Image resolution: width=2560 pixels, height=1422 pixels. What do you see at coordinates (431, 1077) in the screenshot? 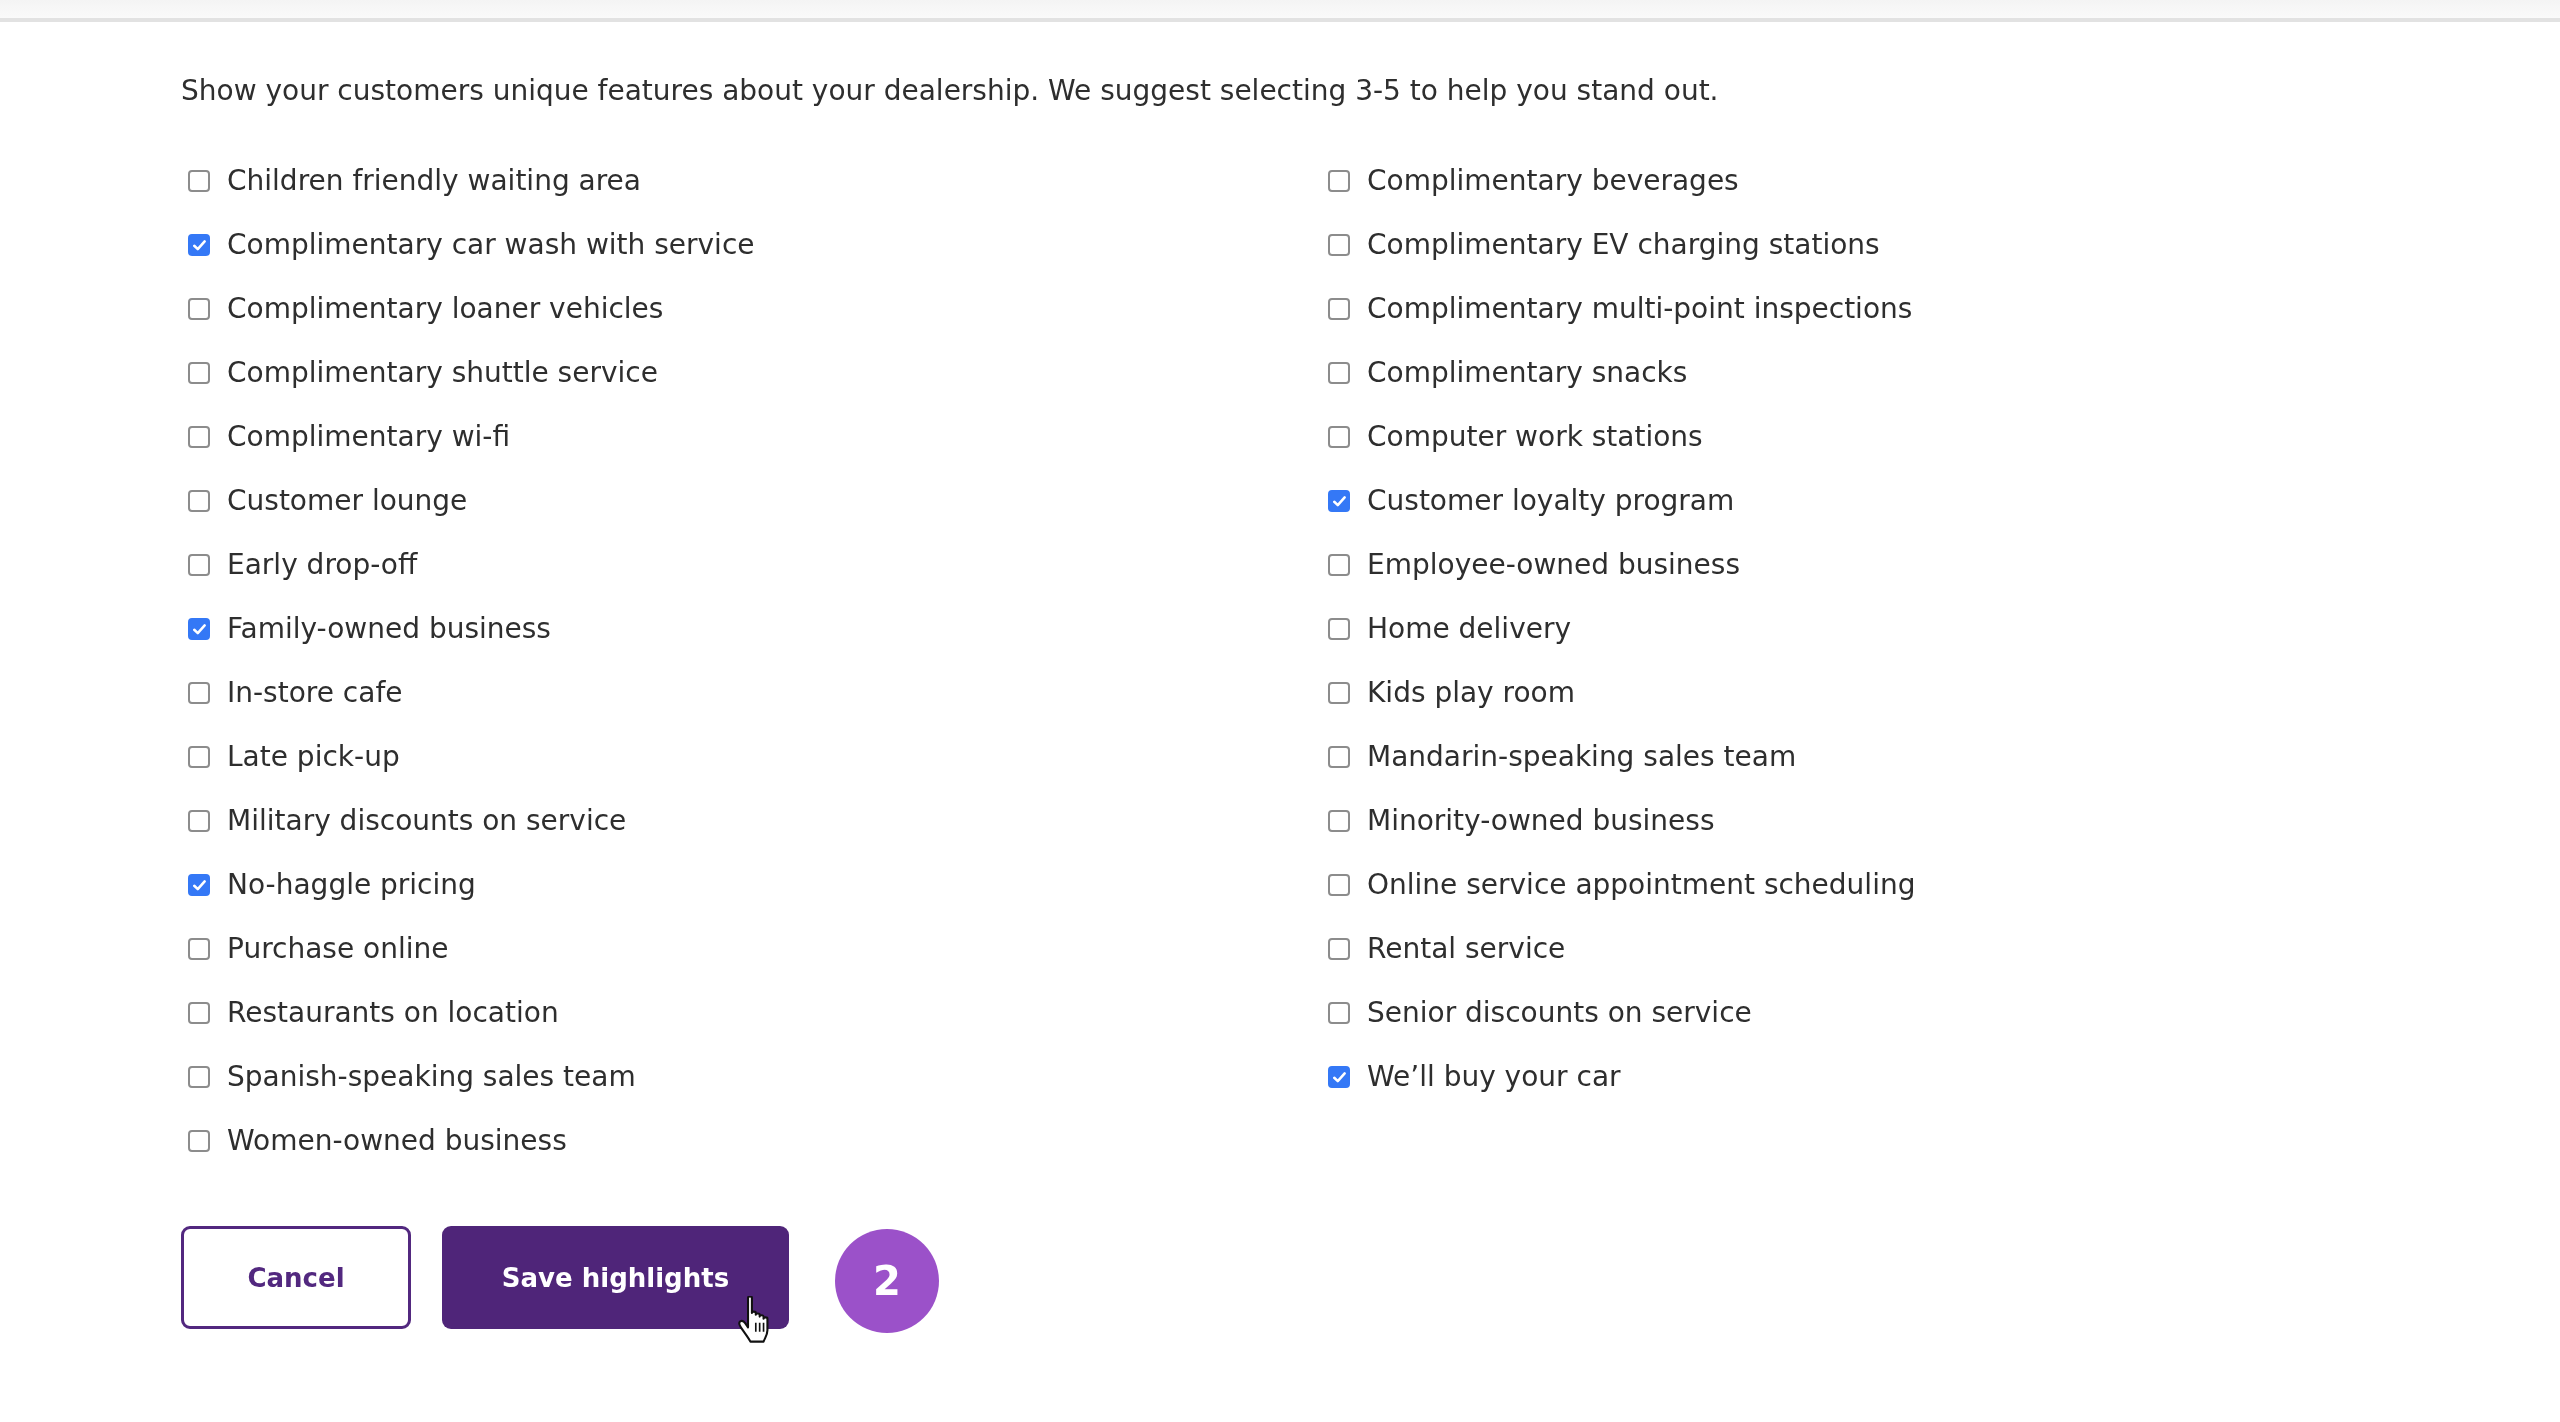
I see `checkbox-label: Spanish-speaking sales team` at bounding box center [431, 1077].